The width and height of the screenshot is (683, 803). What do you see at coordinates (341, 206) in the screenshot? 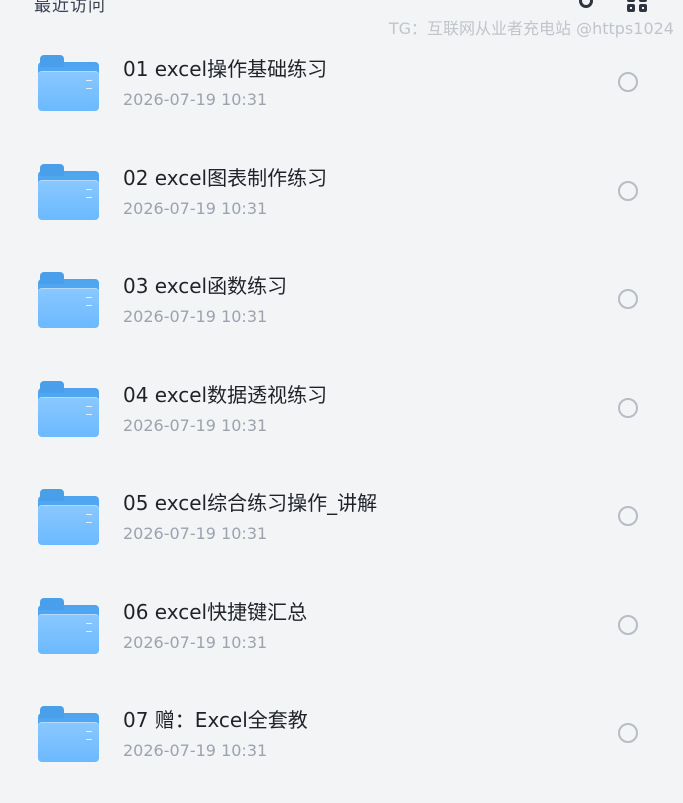
I see `folder-row: 02 excel图表制作练习 2026-07-19 10:31` at bounding box center [341, 206].